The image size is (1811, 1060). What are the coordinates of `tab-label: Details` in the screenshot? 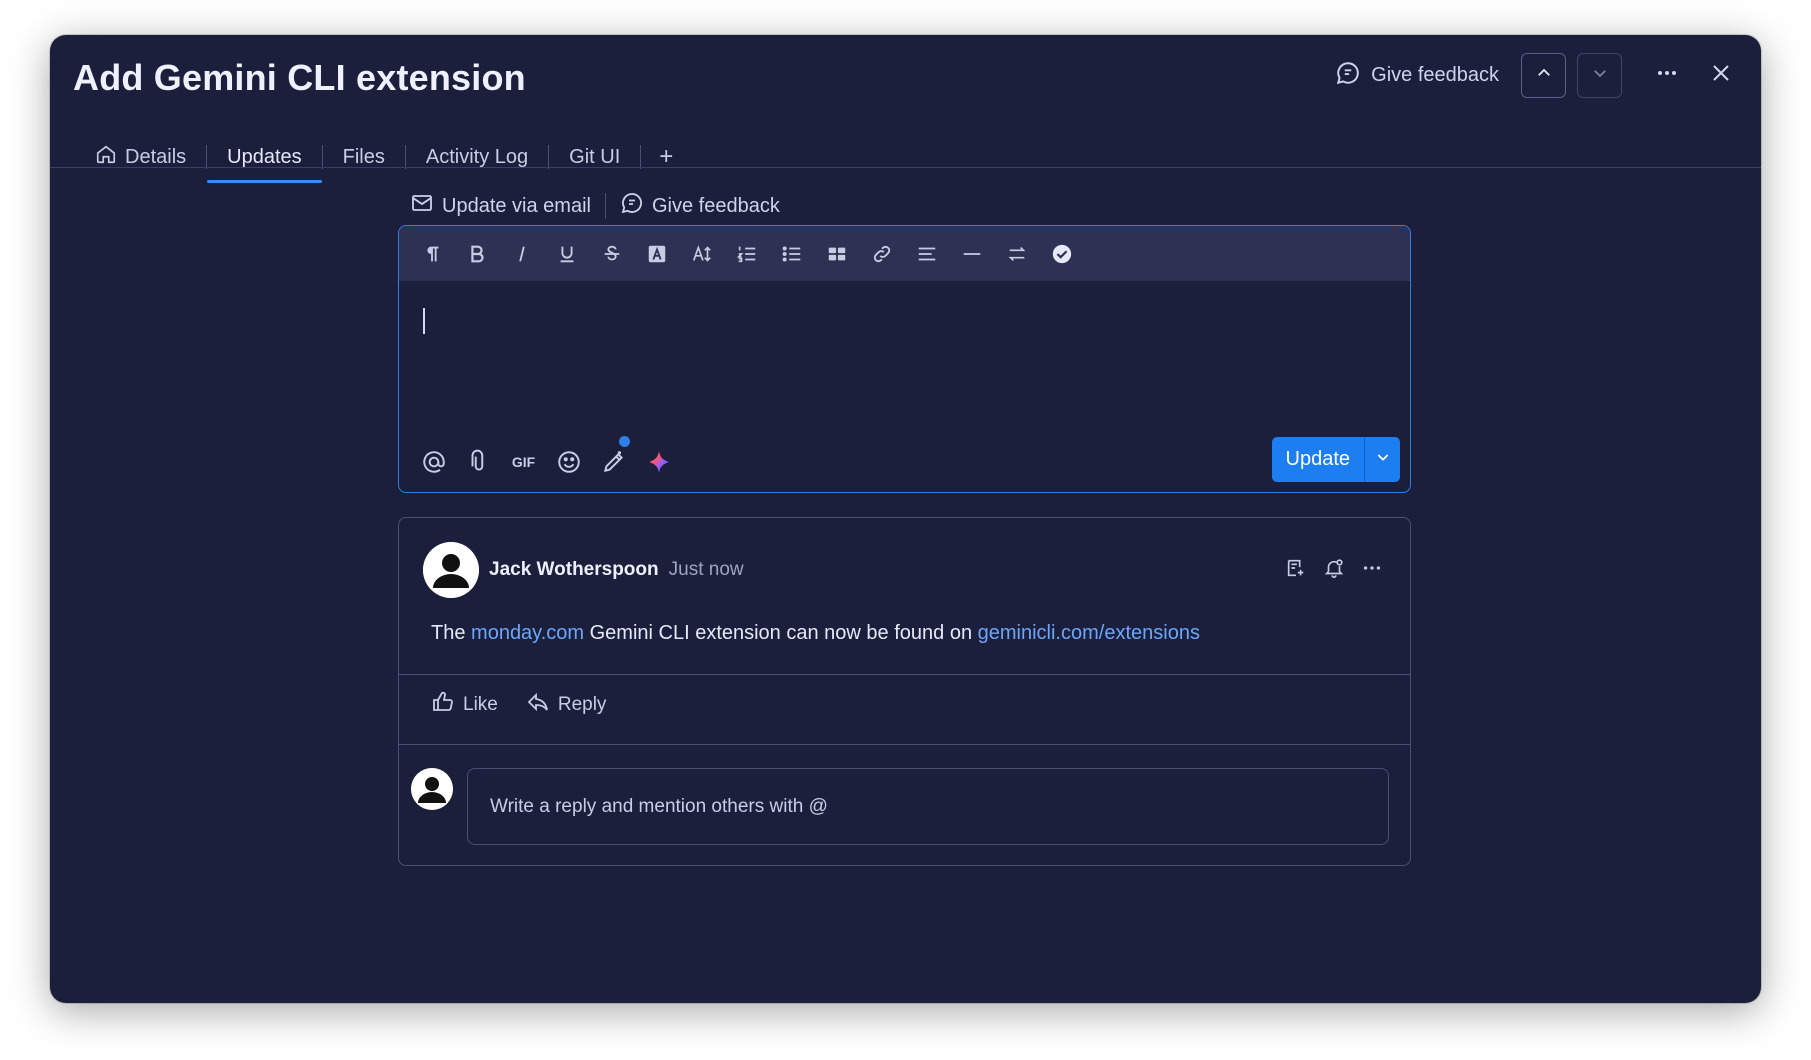 It's located at (156, 156).